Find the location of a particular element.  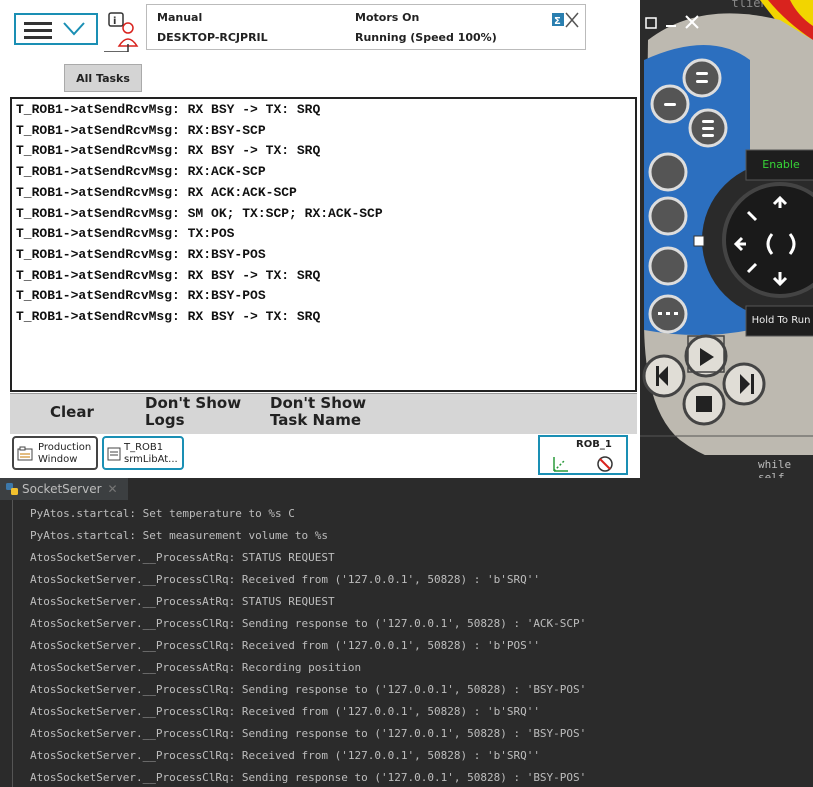

chevron-down-icon is located at coordinates (74, 29).